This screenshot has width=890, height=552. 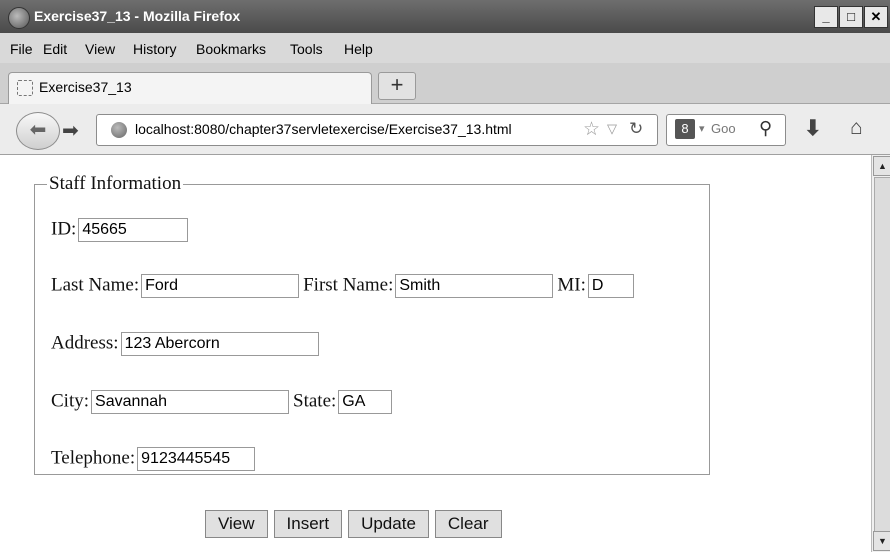 What do you see at coordinates (571, 285) in the screenshot?
I see `mi-label: MI:` at bounding box center [571, 285].